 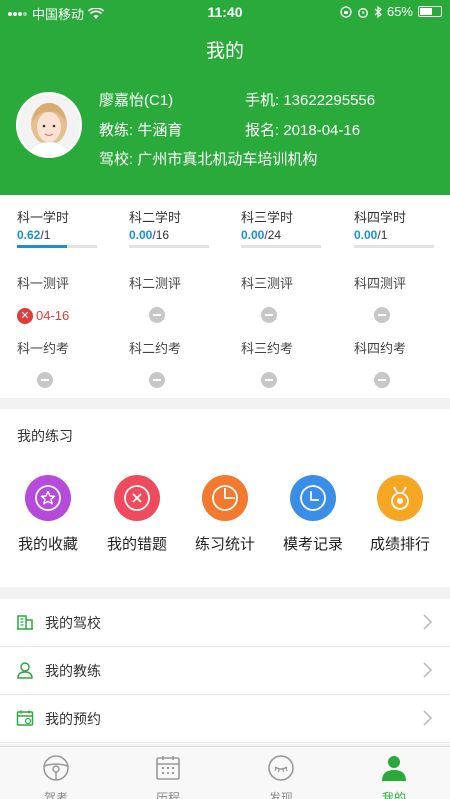 What do you see at coordinates (313, 498) in the screenshot?
I see `clock-icon` at bounding box center [313, 498].